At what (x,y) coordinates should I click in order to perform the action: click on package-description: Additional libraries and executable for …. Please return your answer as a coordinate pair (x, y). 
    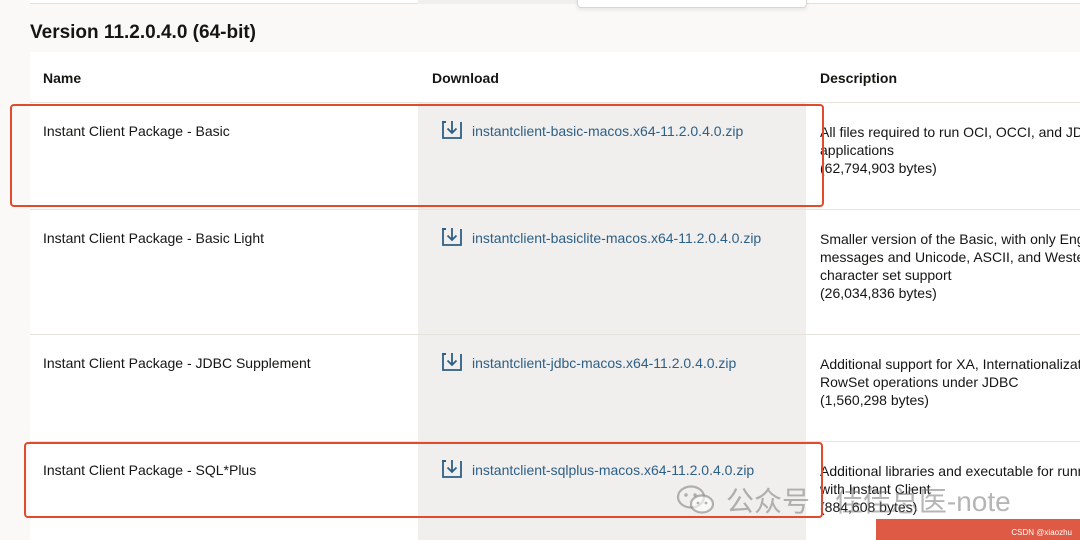
    Looking at the image, I should click on (950, 489).